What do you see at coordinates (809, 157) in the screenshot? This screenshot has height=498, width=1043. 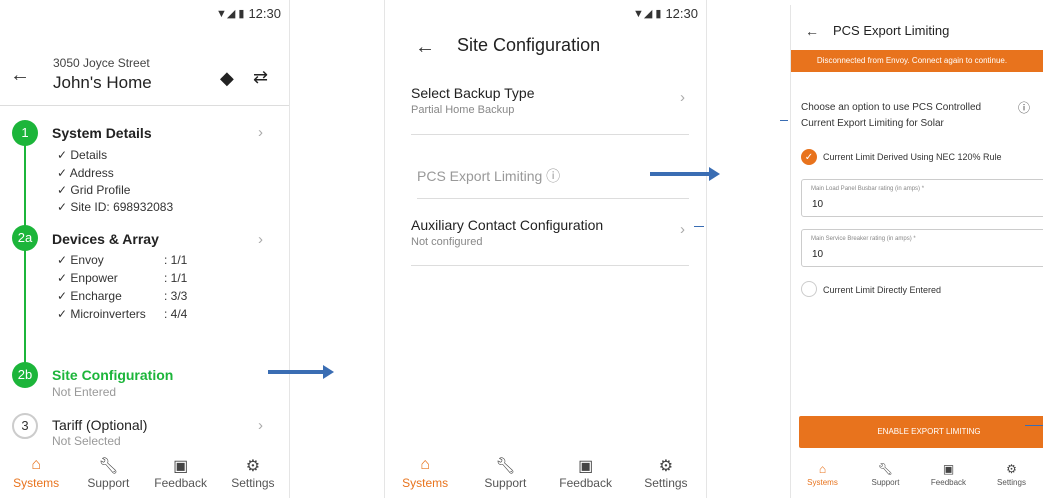 I see `option-nec-radio: ✓` at bounding box center [809, 157].